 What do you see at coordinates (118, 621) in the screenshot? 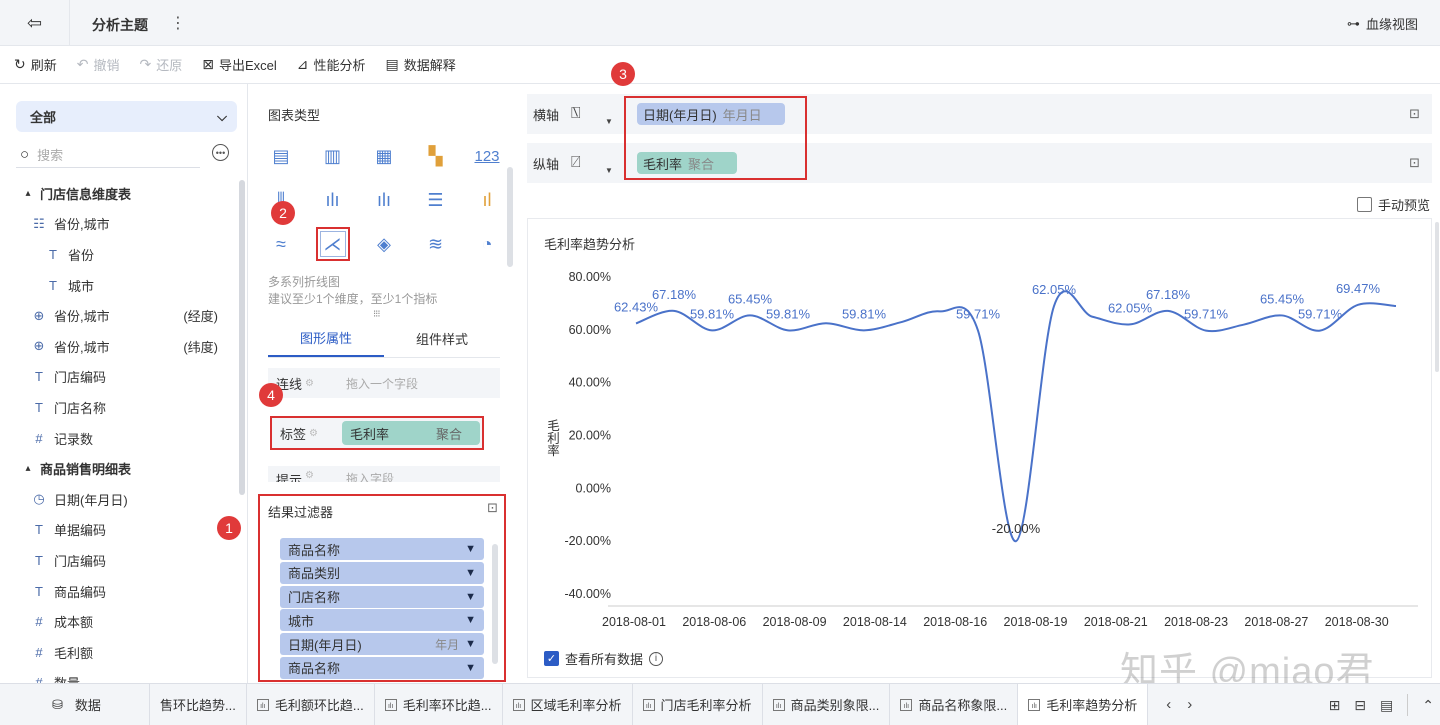
I see `tree-field: # 成本额` at bounding box center [118, 621].